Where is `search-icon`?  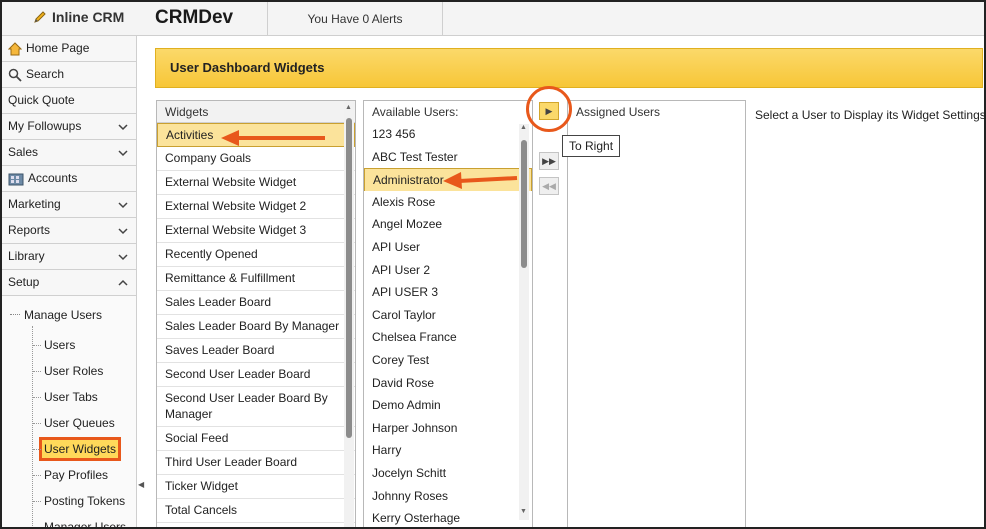
search-icon is located at coordinates (15, 75).